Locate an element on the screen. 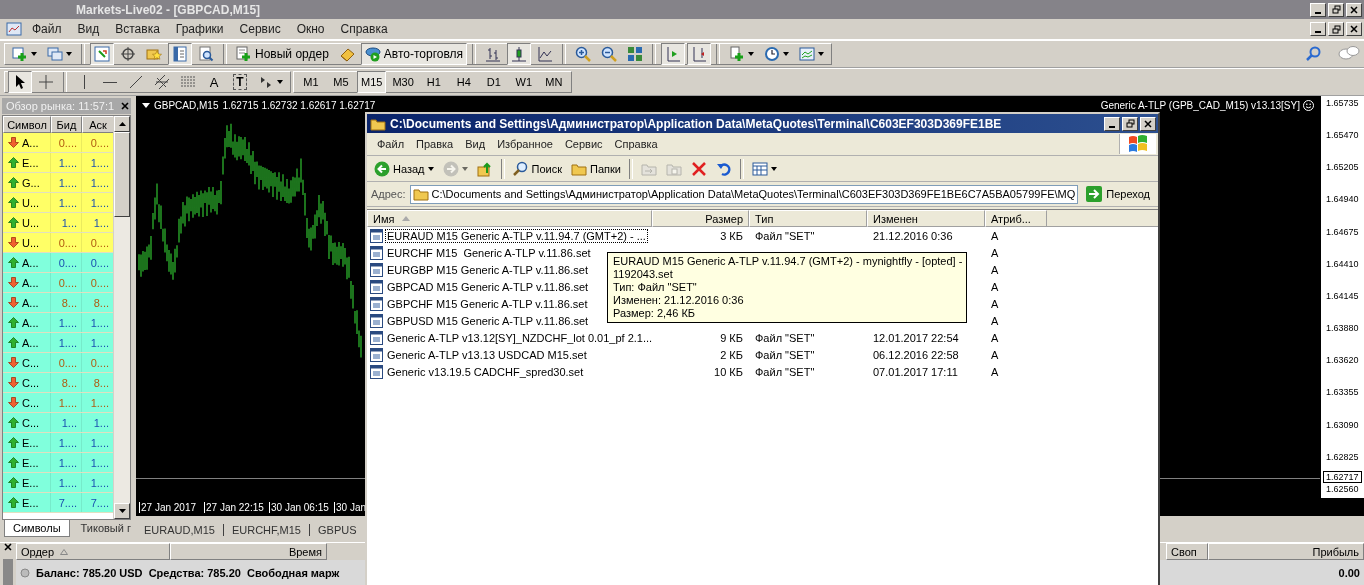  panel-tab: Символы is located at coordinates (37, 528).